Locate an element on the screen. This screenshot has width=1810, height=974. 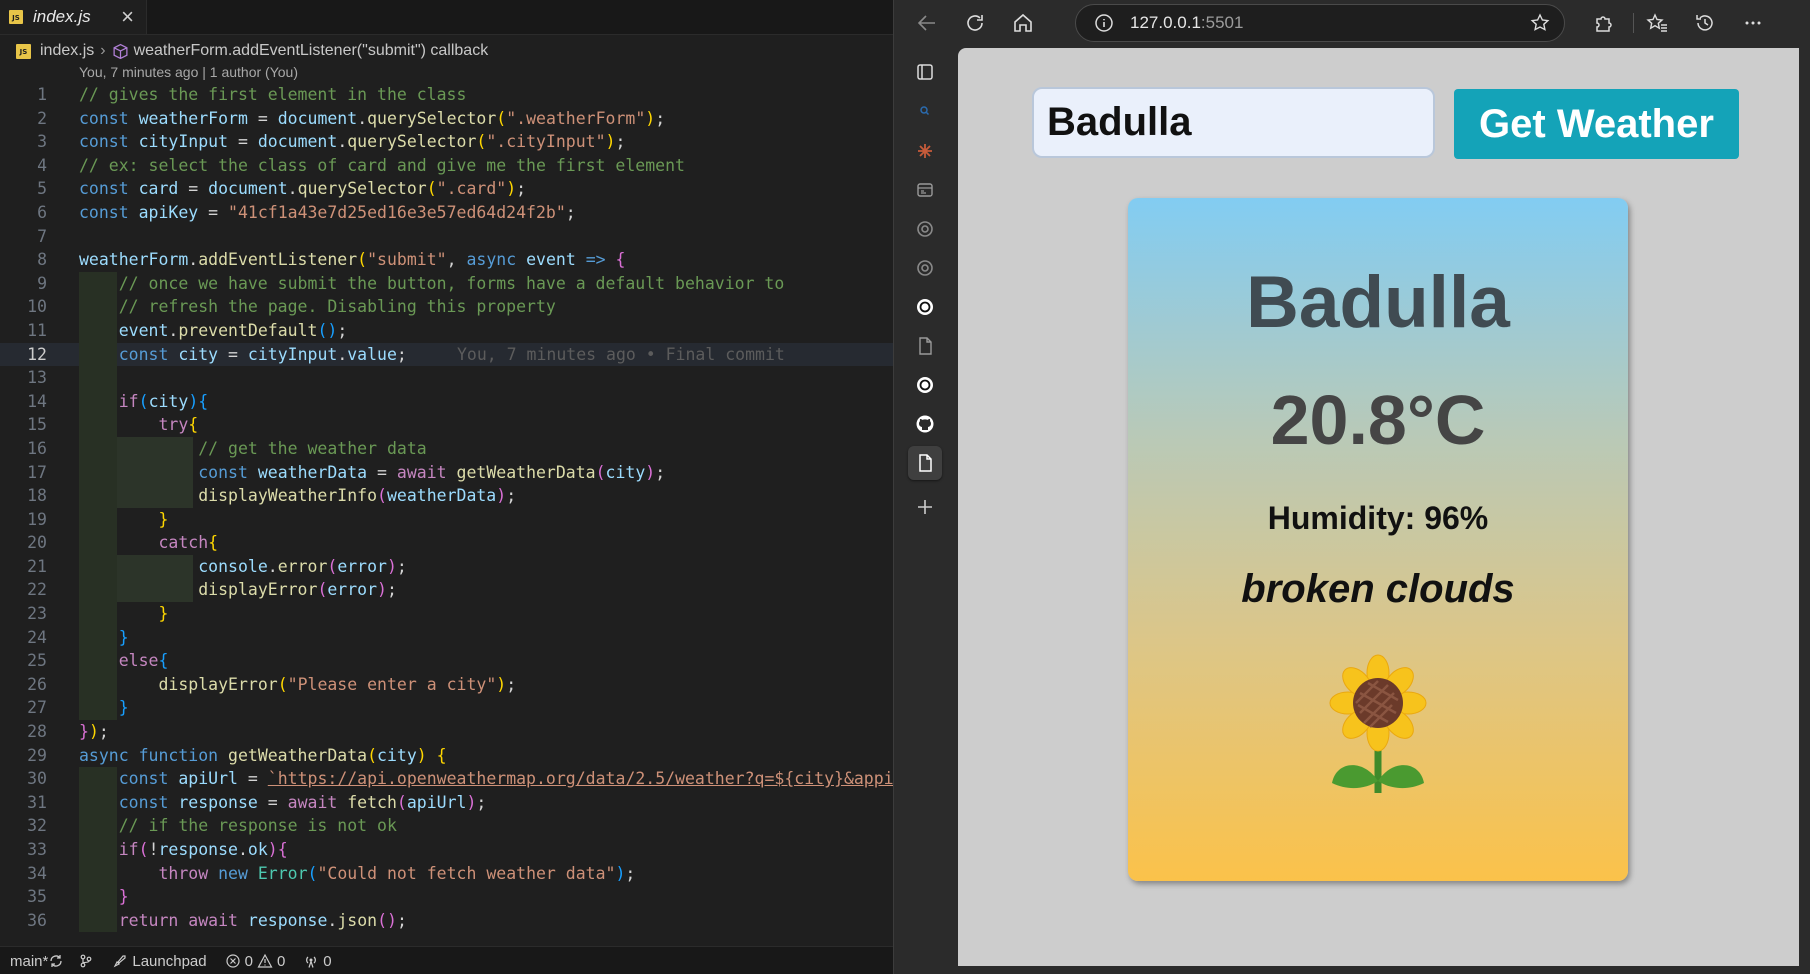
code-line: 16 // get the weather data is located at coordinates (446, 448).